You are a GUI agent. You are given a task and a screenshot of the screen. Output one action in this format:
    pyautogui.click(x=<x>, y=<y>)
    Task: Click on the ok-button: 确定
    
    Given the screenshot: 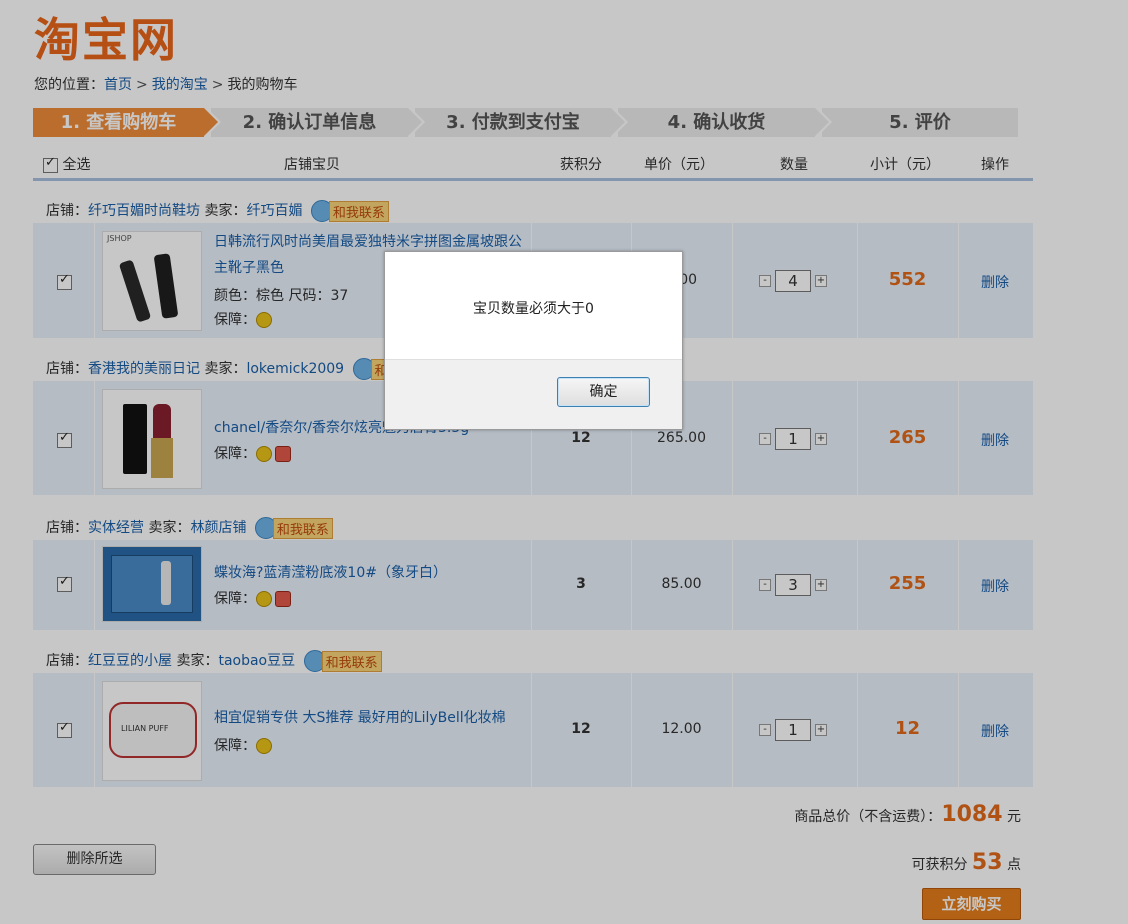 What is the action you would take?
    pyautogui.click(x=603, y=392)
    